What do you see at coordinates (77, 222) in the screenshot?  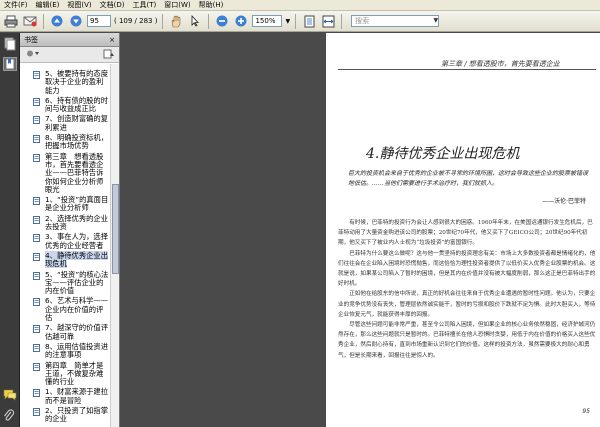 I see `bookmark-label: 2、选择优秀的企业去投资` at bounding box center [77, 222].